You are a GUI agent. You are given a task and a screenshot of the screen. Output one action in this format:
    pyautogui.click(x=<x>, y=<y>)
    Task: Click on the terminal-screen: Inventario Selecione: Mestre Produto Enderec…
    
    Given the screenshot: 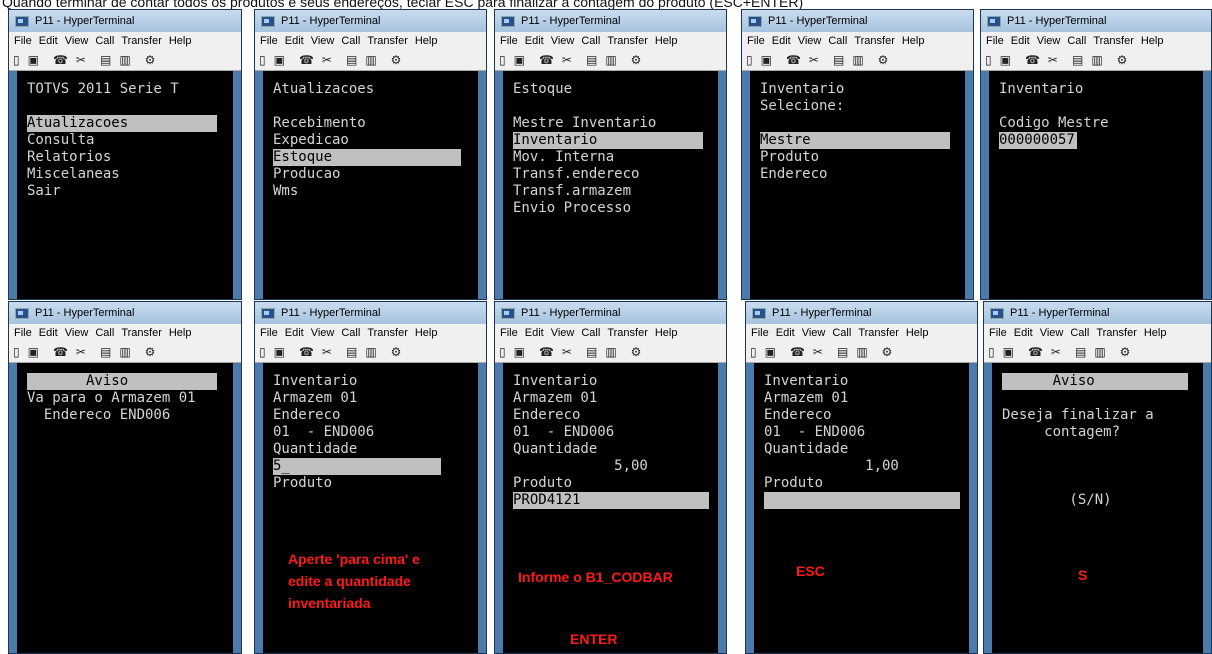 What is the action you would take?
    pyautogui.click(x=857, y=185)
    